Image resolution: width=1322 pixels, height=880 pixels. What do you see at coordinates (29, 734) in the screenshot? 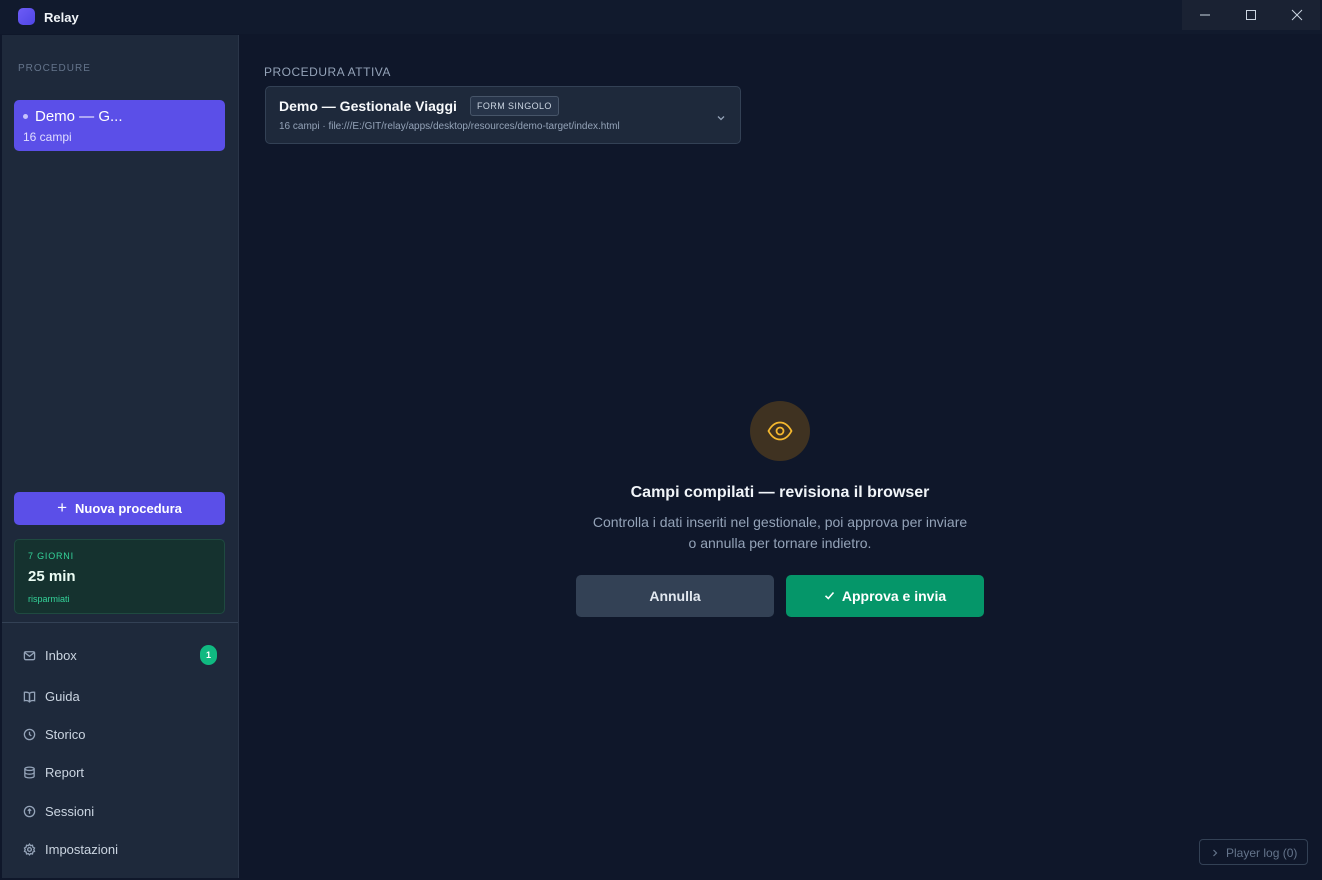
I see `clock-icon` at bounding box center [29, 734].